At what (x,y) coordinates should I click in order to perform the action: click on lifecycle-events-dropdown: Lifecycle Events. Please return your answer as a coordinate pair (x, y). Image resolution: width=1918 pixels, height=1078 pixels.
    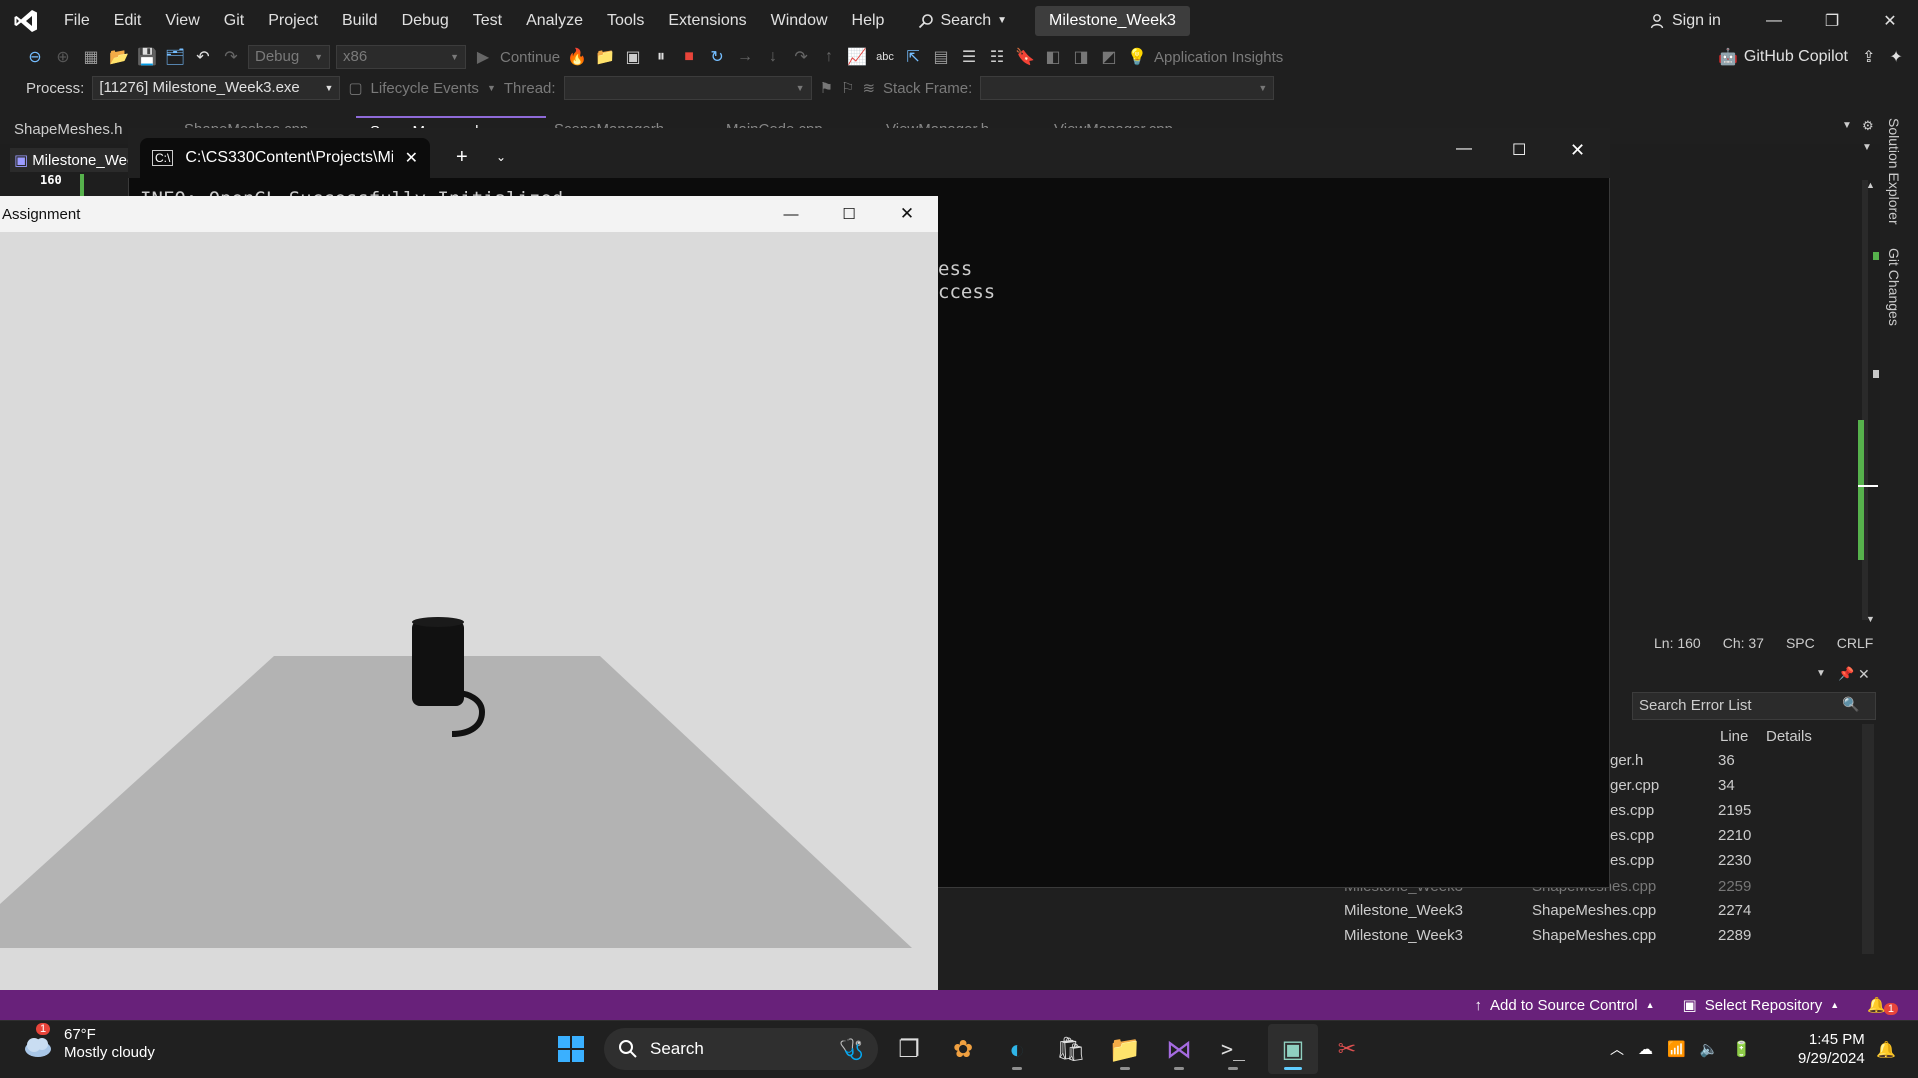
    Looking at the image, I should click on (425, 88).